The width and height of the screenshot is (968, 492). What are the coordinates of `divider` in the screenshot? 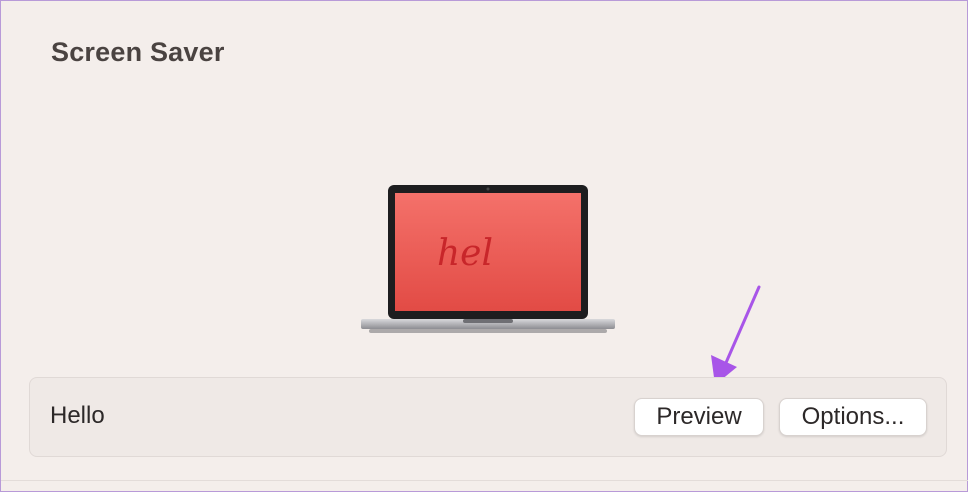 It's located at (484, 480).